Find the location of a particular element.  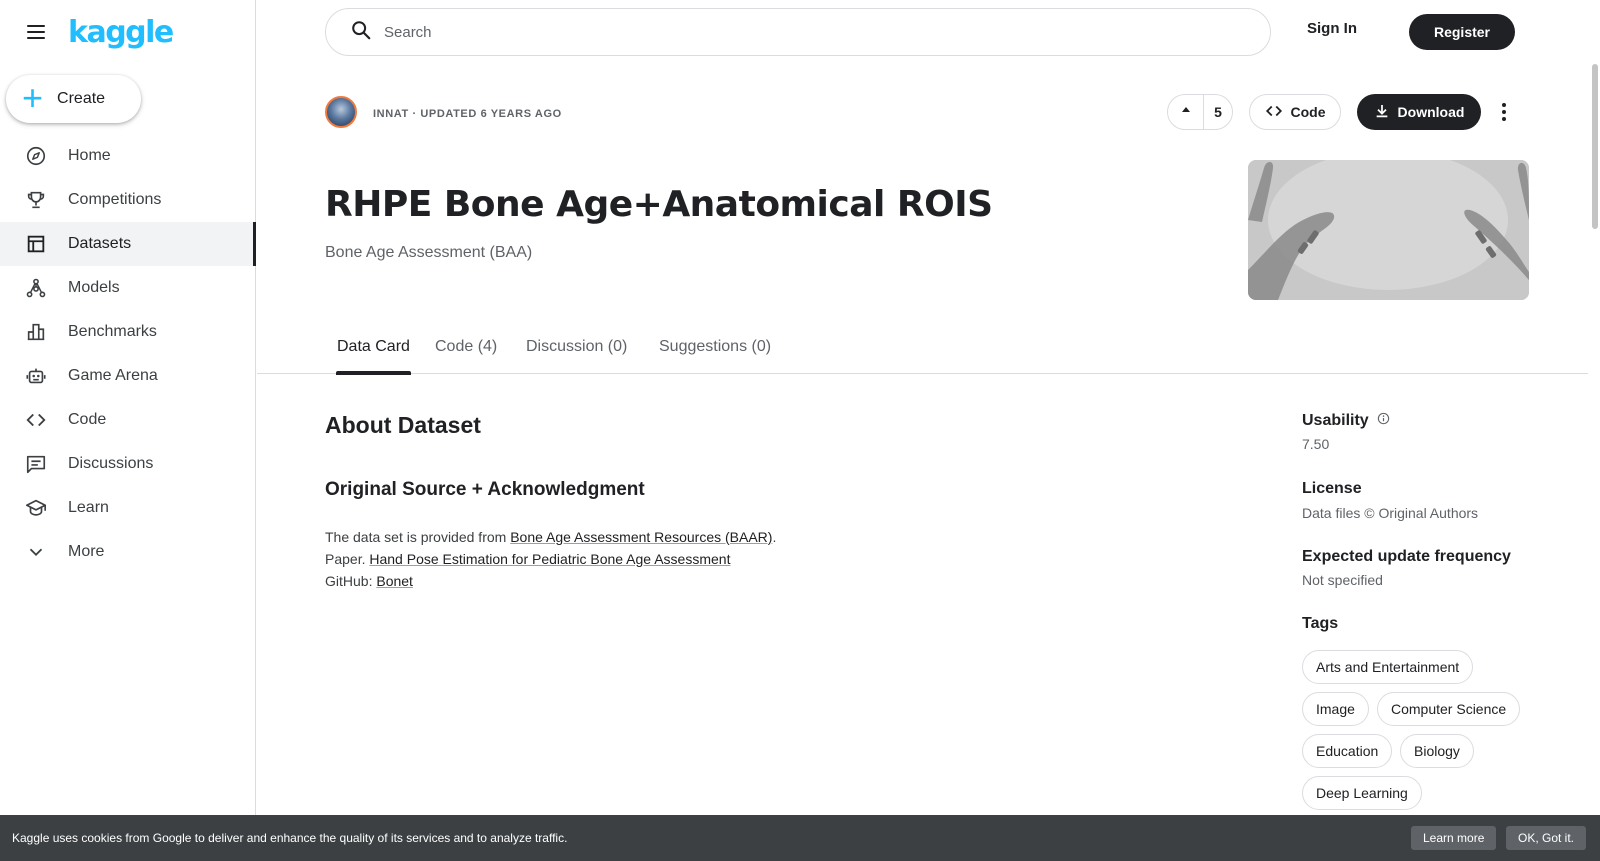

download-button-label: Download is located at coordinates (1431, 112).